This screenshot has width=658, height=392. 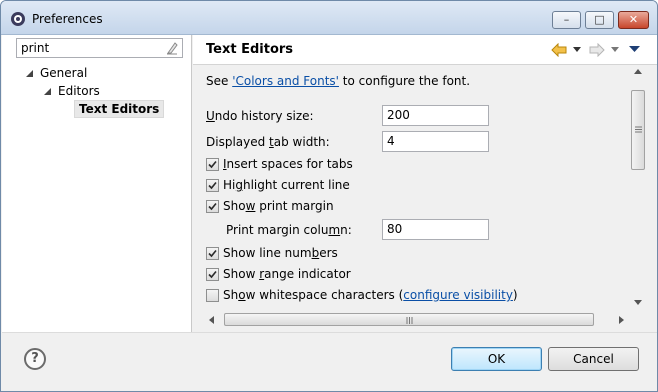 I want to click on horizontal-scrollbar, so click(x=417, y=319).